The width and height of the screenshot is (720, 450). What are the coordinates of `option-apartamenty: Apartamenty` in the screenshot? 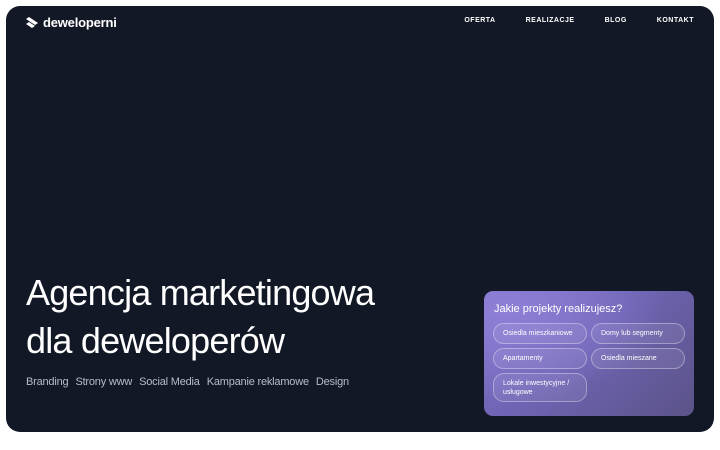 It's located at (540, 358).